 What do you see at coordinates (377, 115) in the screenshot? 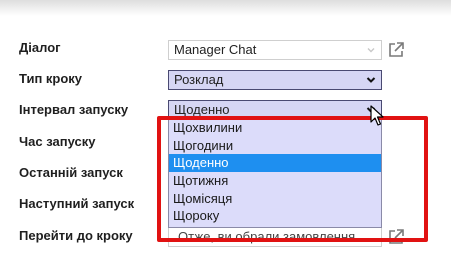
I see `mouse-cursor-icon` at bounding box center [377, 115].